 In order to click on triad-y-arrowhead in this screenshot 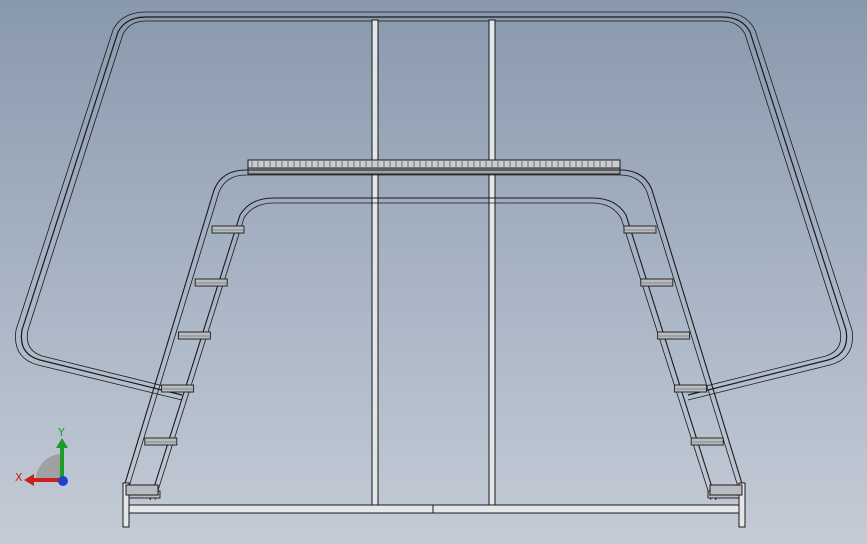, I will do `click(62, 443)`.